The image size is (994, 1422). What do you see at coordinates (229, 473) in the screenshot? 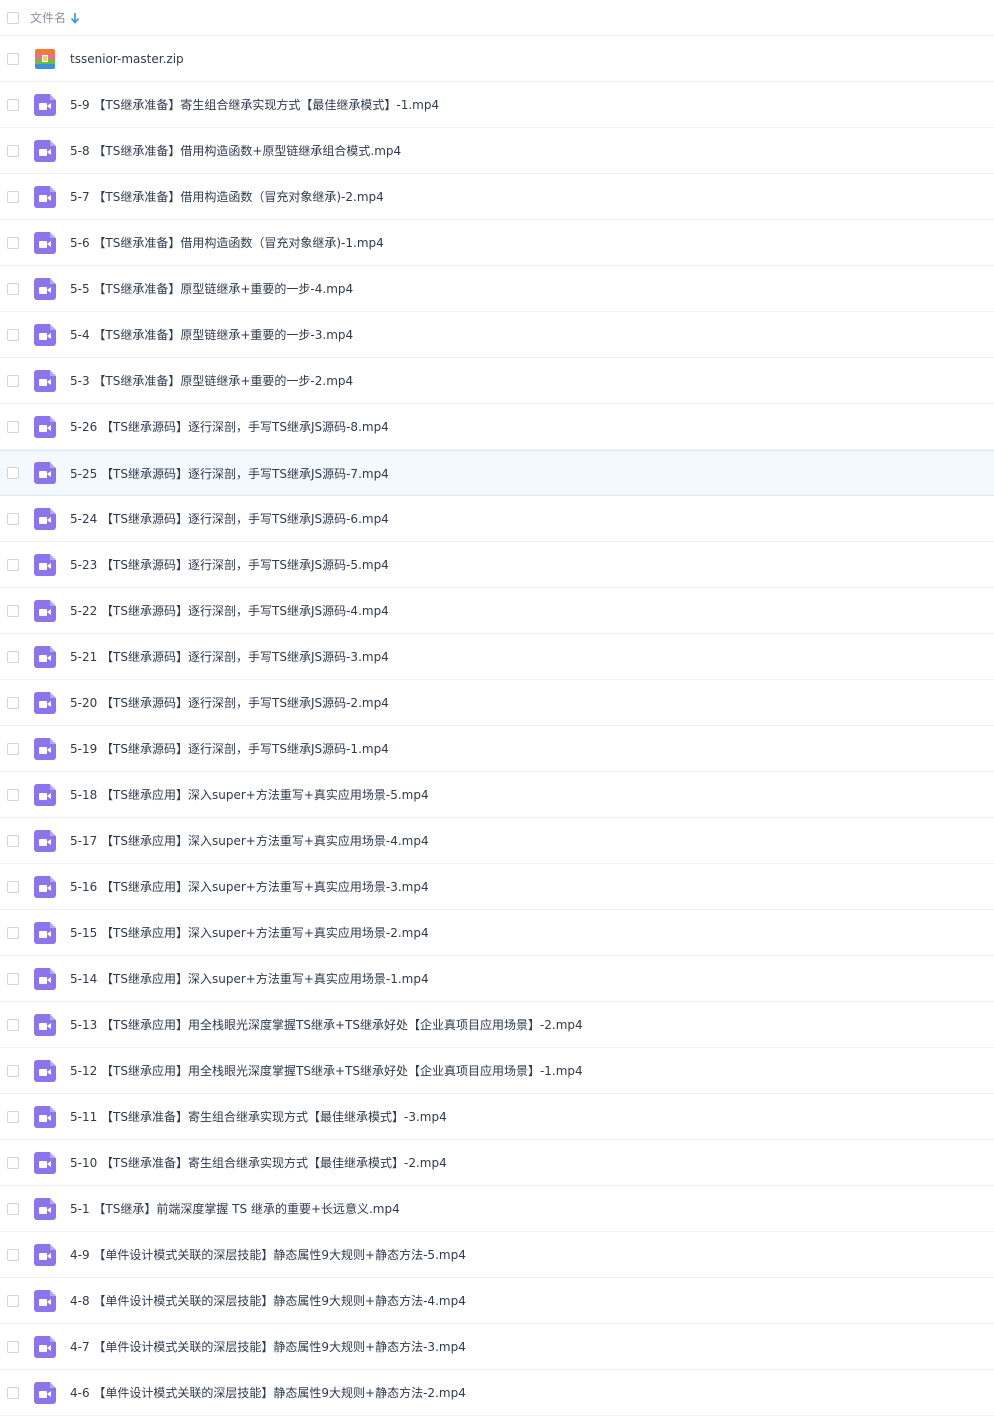
I see `file-name-link: 5-25 【TS继承源码】逐行深剖，手写TS继承JS源码-7.mp4` at bounding box center [229, 473].